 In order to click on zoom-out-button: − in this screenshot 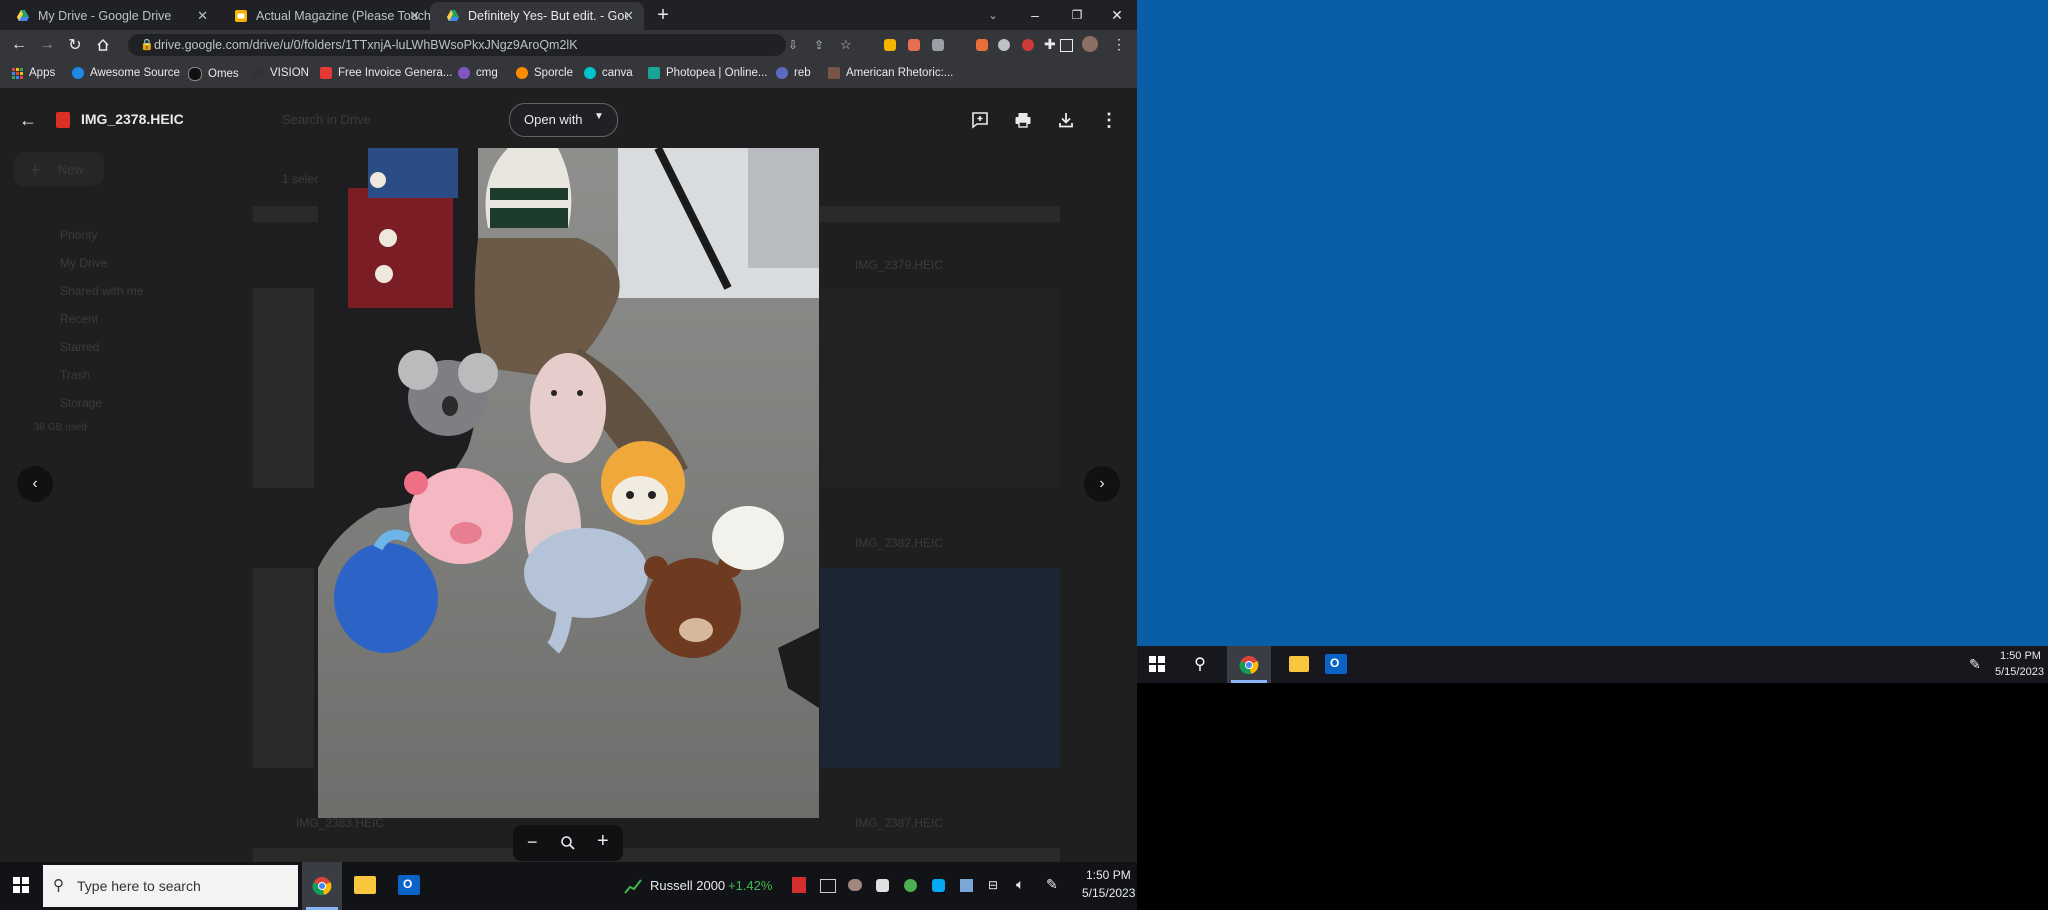, I will do `click(532, 842)`.